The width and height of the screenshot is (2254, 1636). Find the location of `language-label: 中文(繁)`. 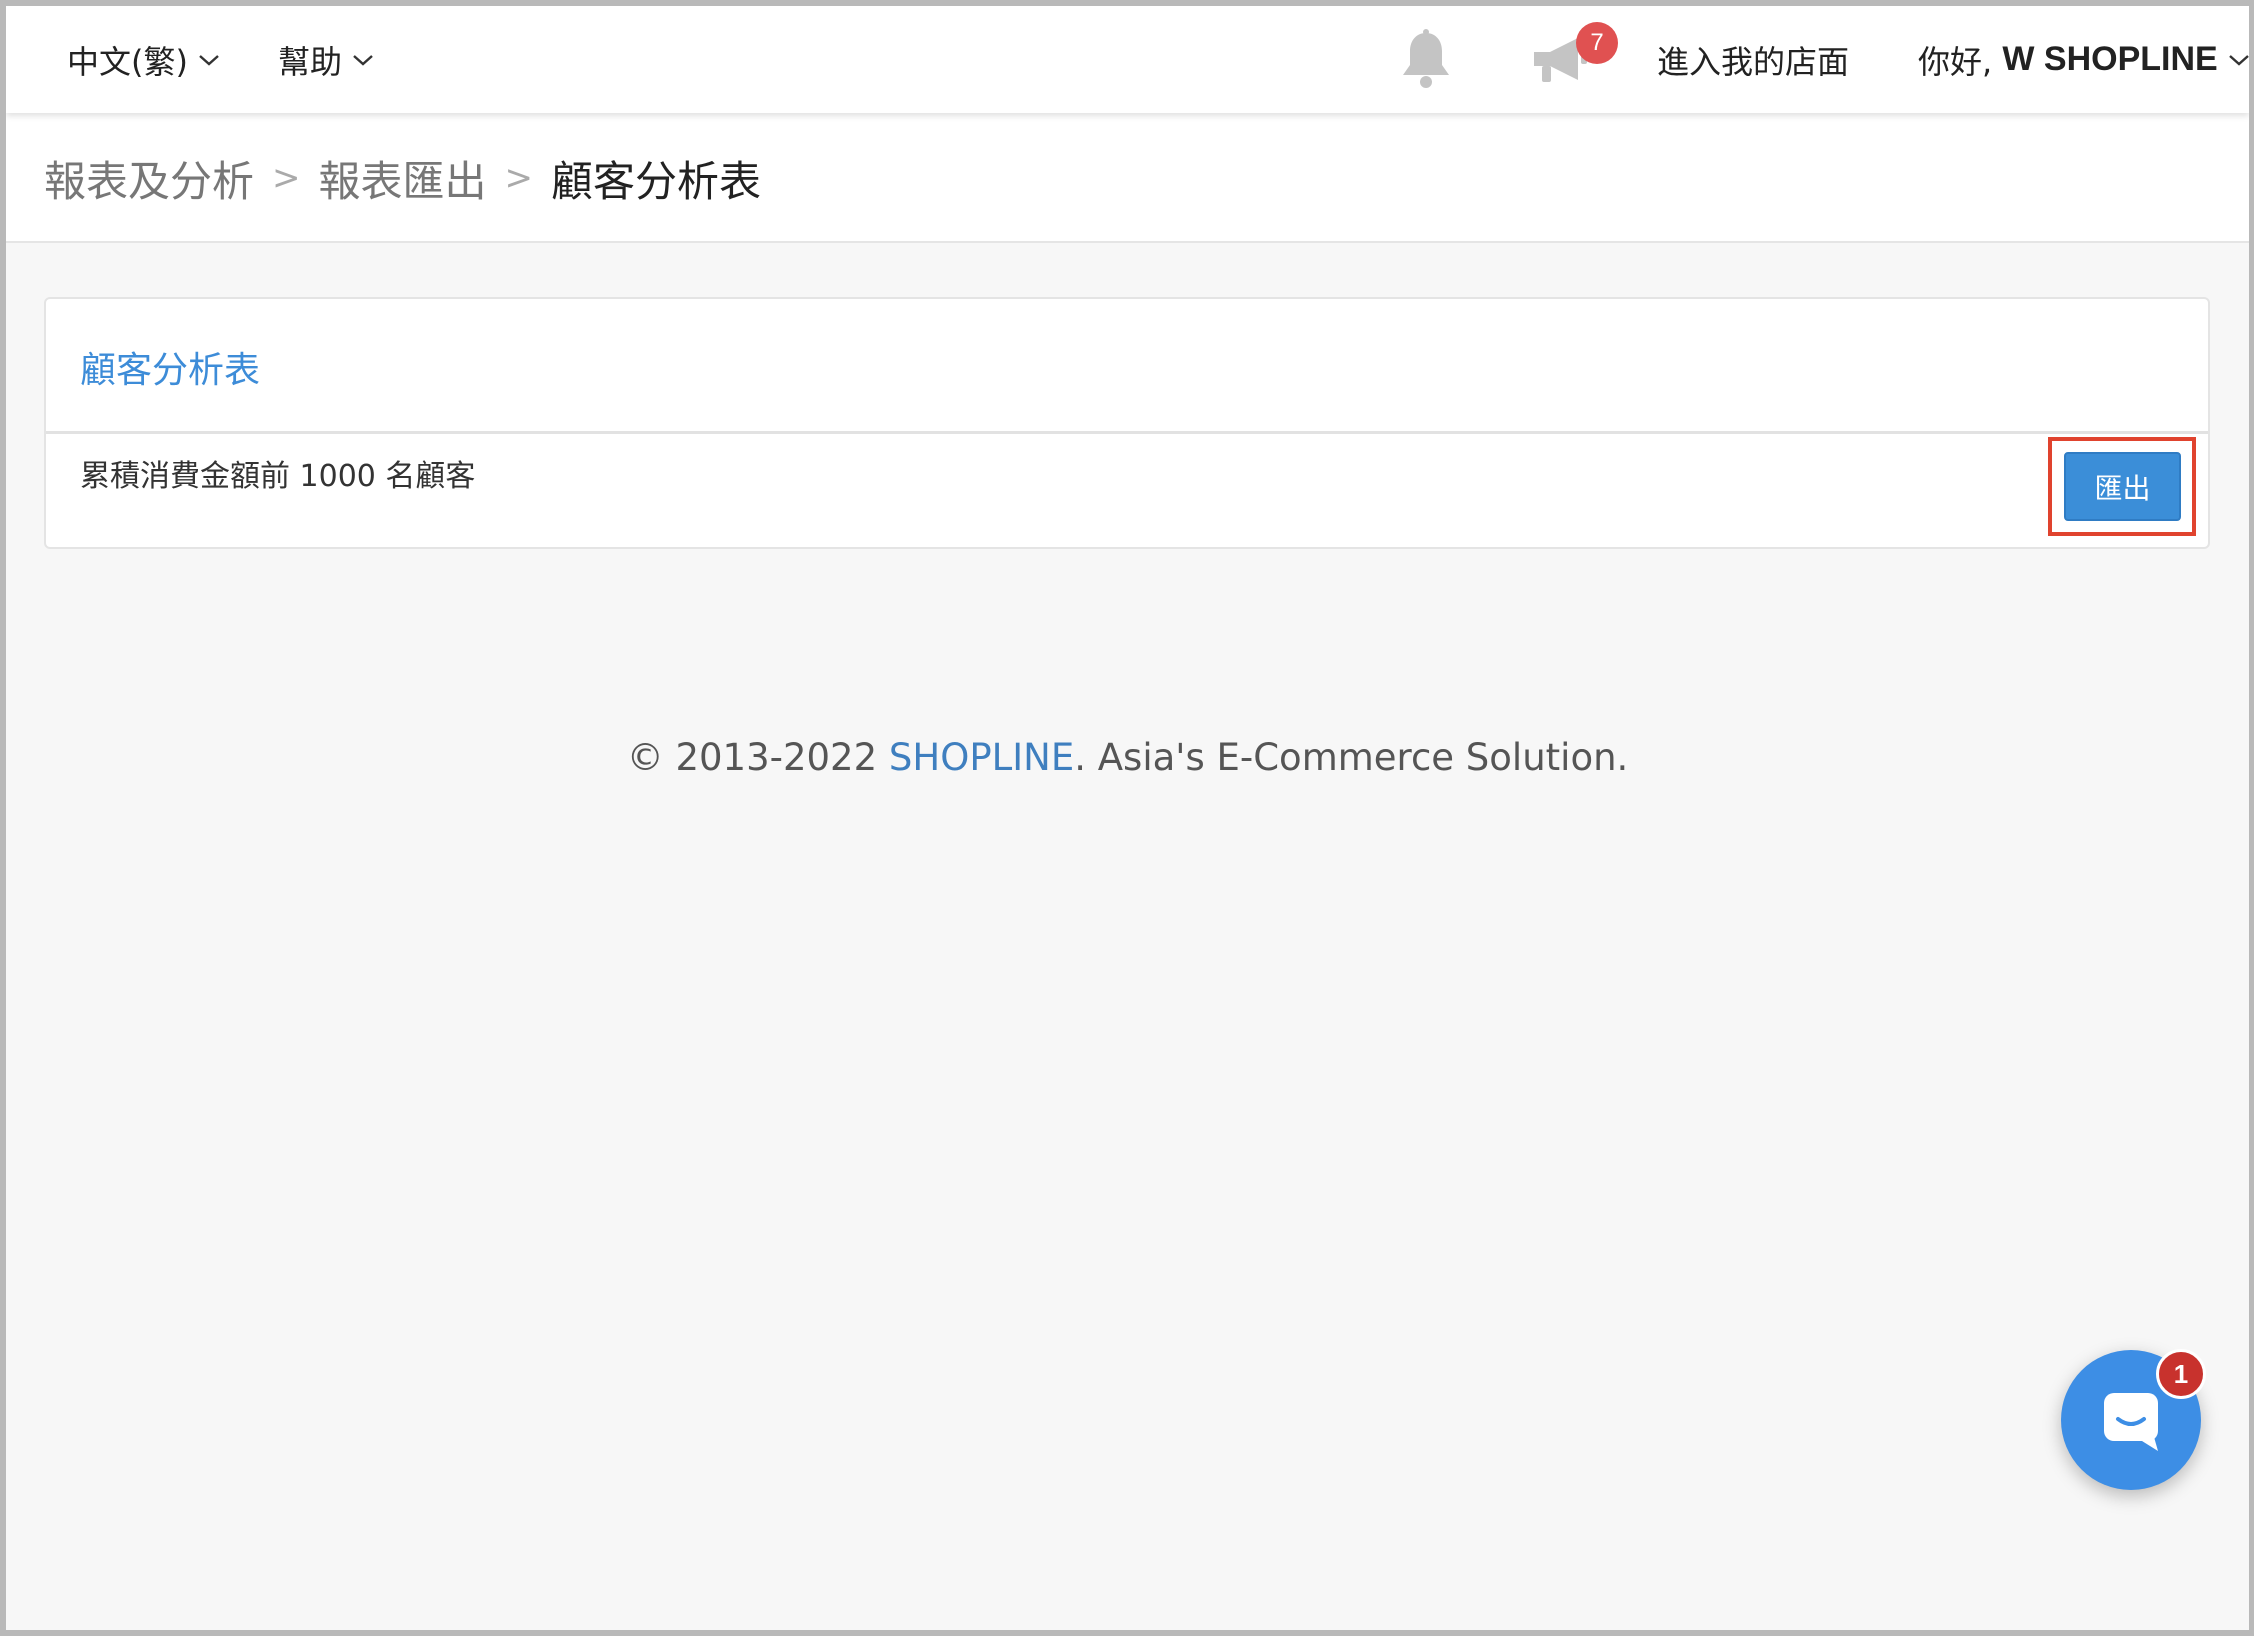

language-label: 中文(繁) is located at coordinates (127, 61).